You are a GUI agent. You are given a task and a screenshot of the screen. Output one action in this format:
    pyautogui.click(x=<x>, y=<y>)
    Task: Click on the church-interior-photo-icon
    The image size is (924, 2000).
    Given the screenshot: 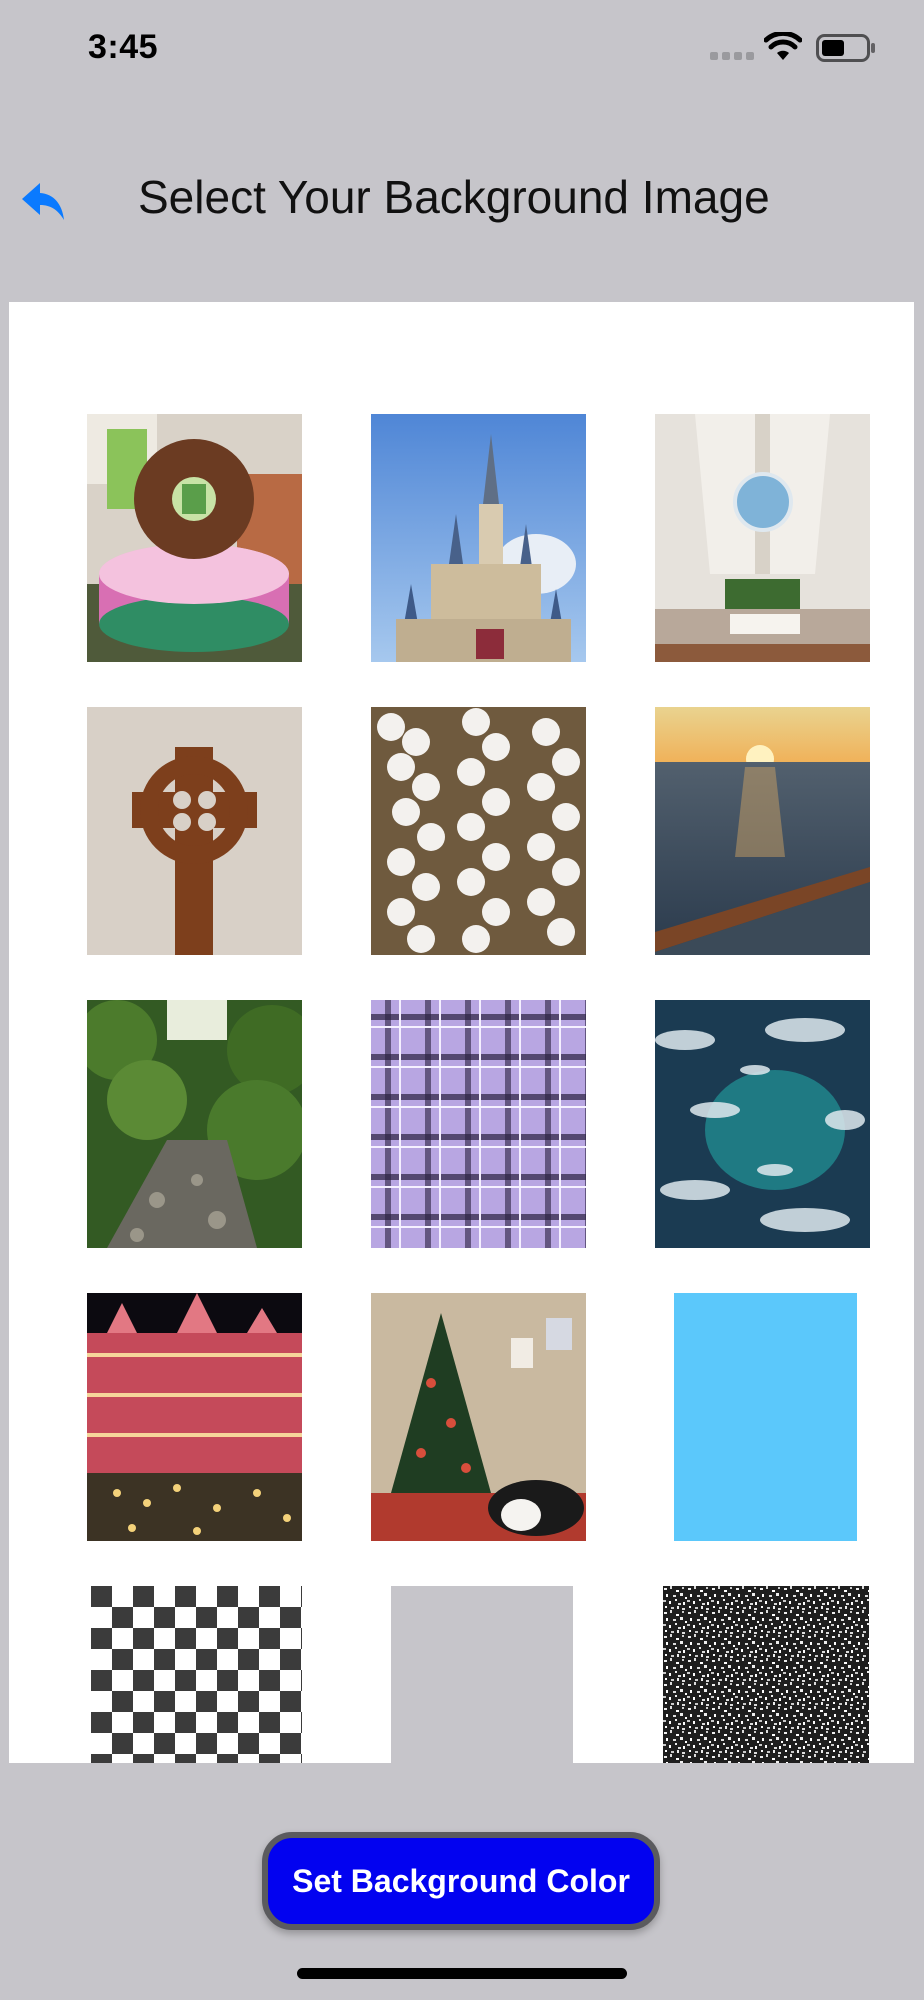 What is the action you would take?
    pyautogui.click(x=762, y=538)
    